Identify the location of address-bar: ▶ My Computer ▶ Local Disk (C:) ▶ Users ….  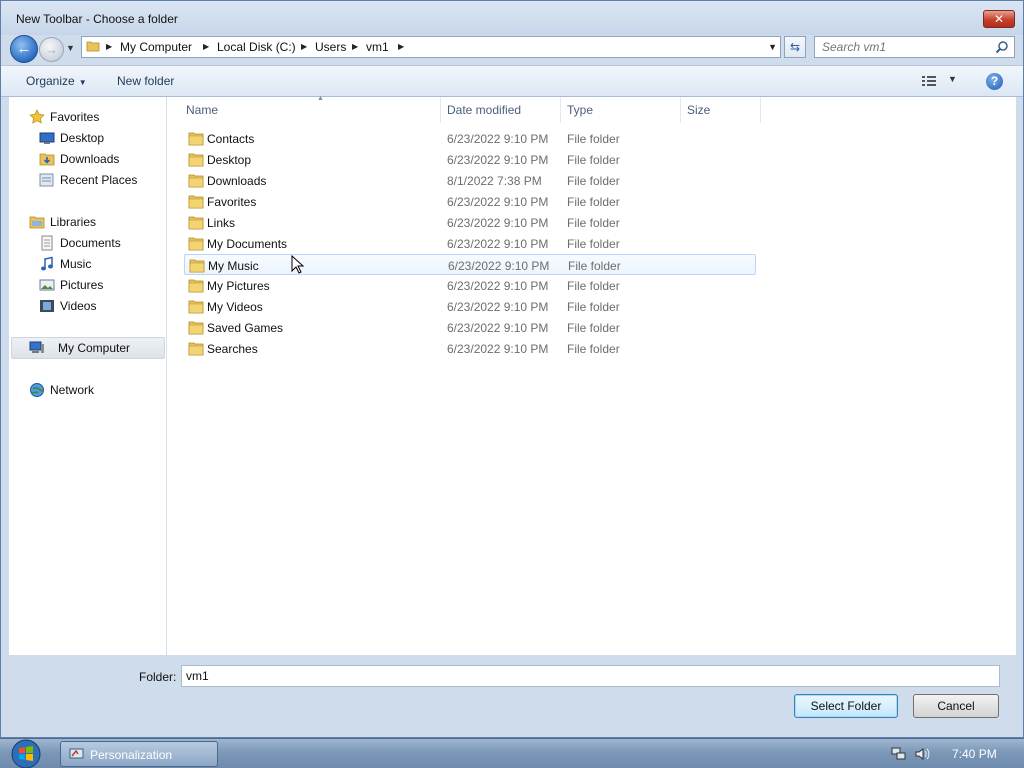
(431, 47).